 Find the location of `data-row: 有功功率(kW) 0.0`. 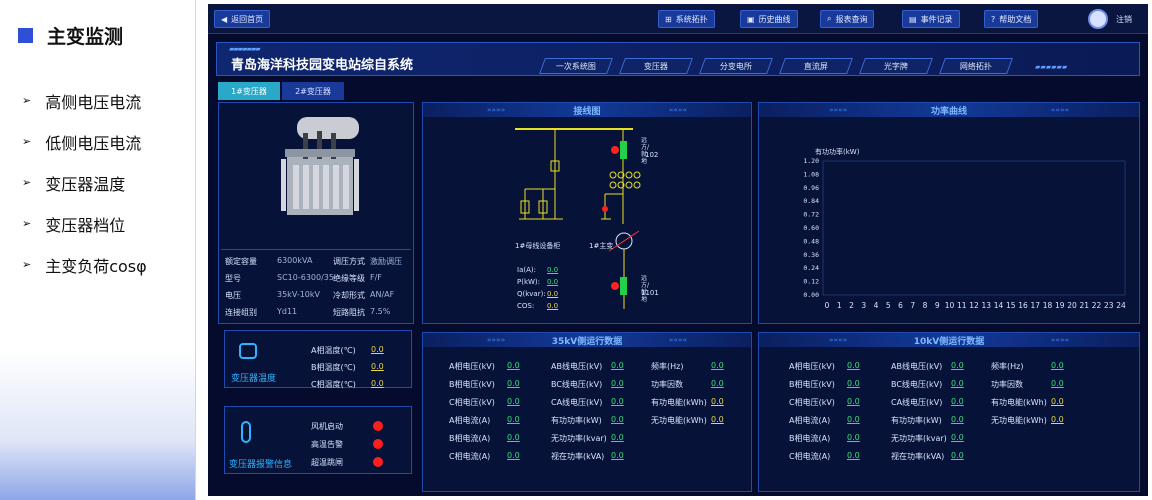

data-row: 有功功率(kW) 0.0 is located at coordinates (587, 420).